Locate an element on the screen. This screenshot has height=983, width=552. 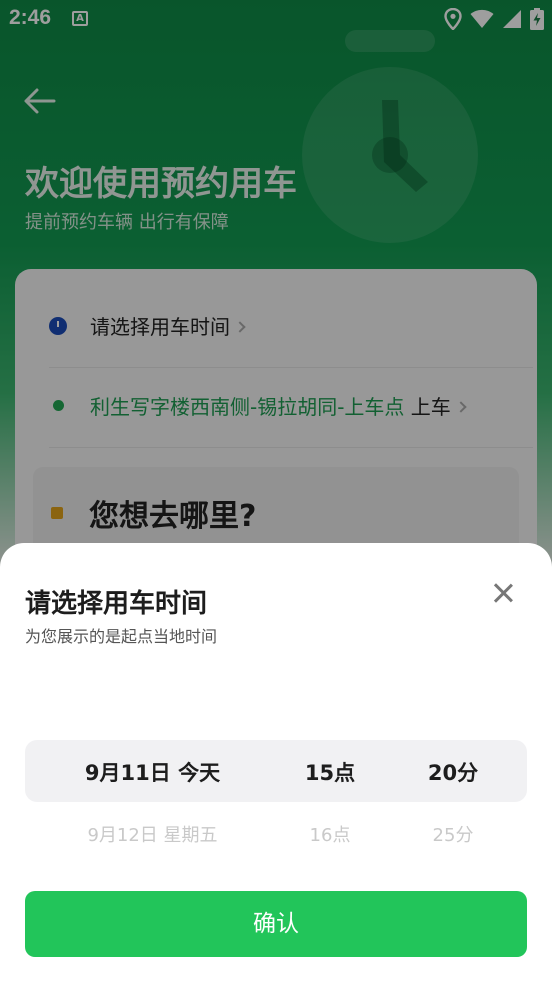
picker-date-selected: 9月11日 今天 is located at coordinates (152, 772).